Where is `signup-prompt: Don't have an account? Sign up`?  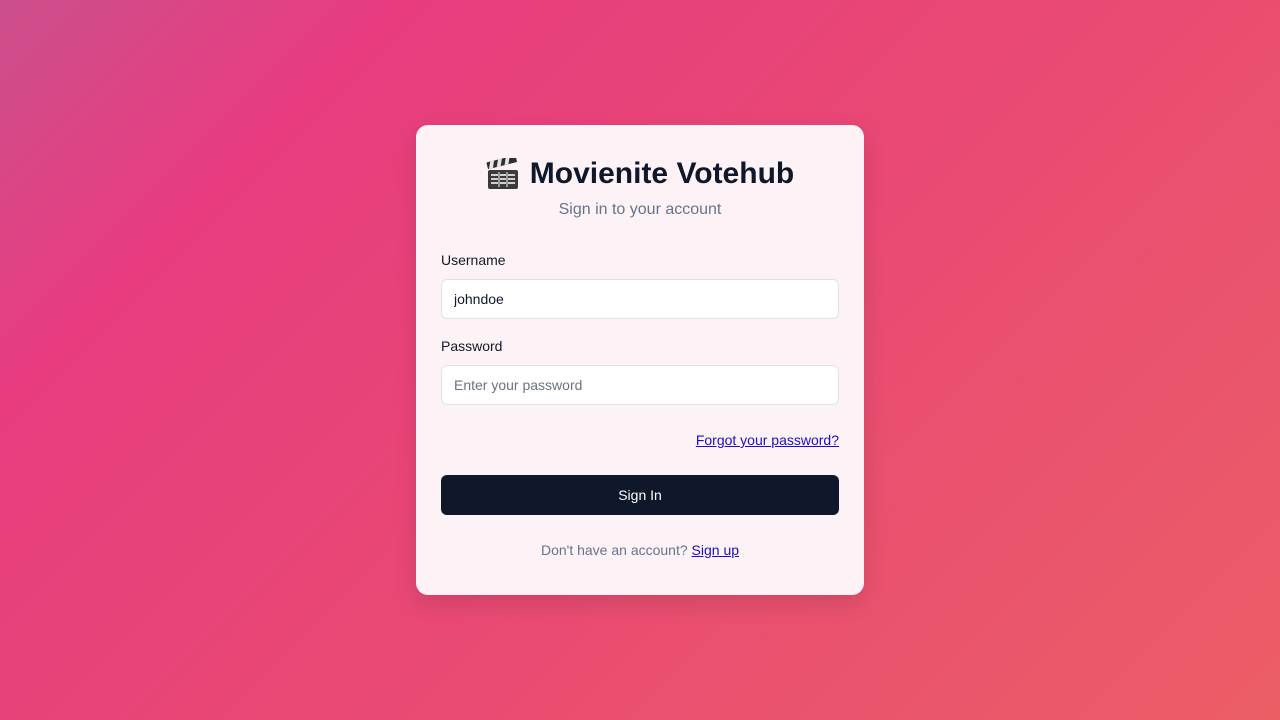
signup-prompt: Don't have an account? Sign up is located at coordinates (640, 550).